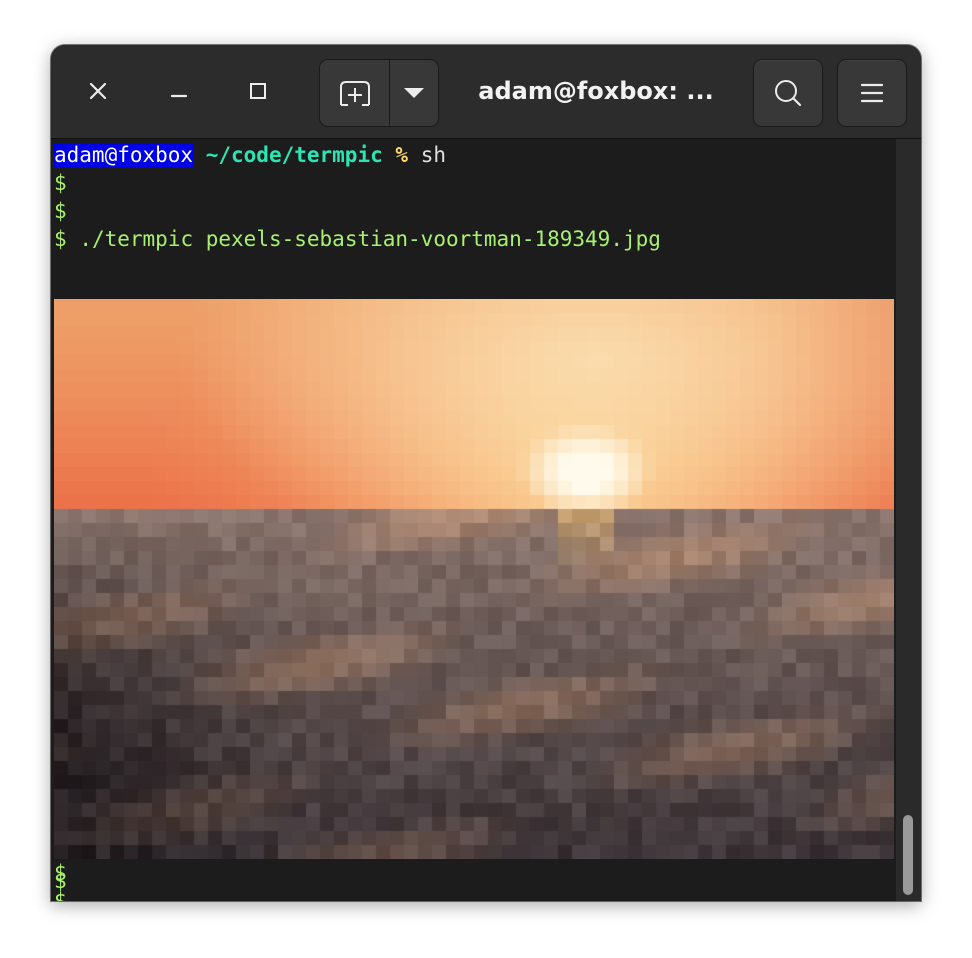 This screenshot has width=972, height=958. What do you see at coordinates (60, 239) in the screenshot?
I see `shell-prompt-3: $` at bounding box center [60, 239].